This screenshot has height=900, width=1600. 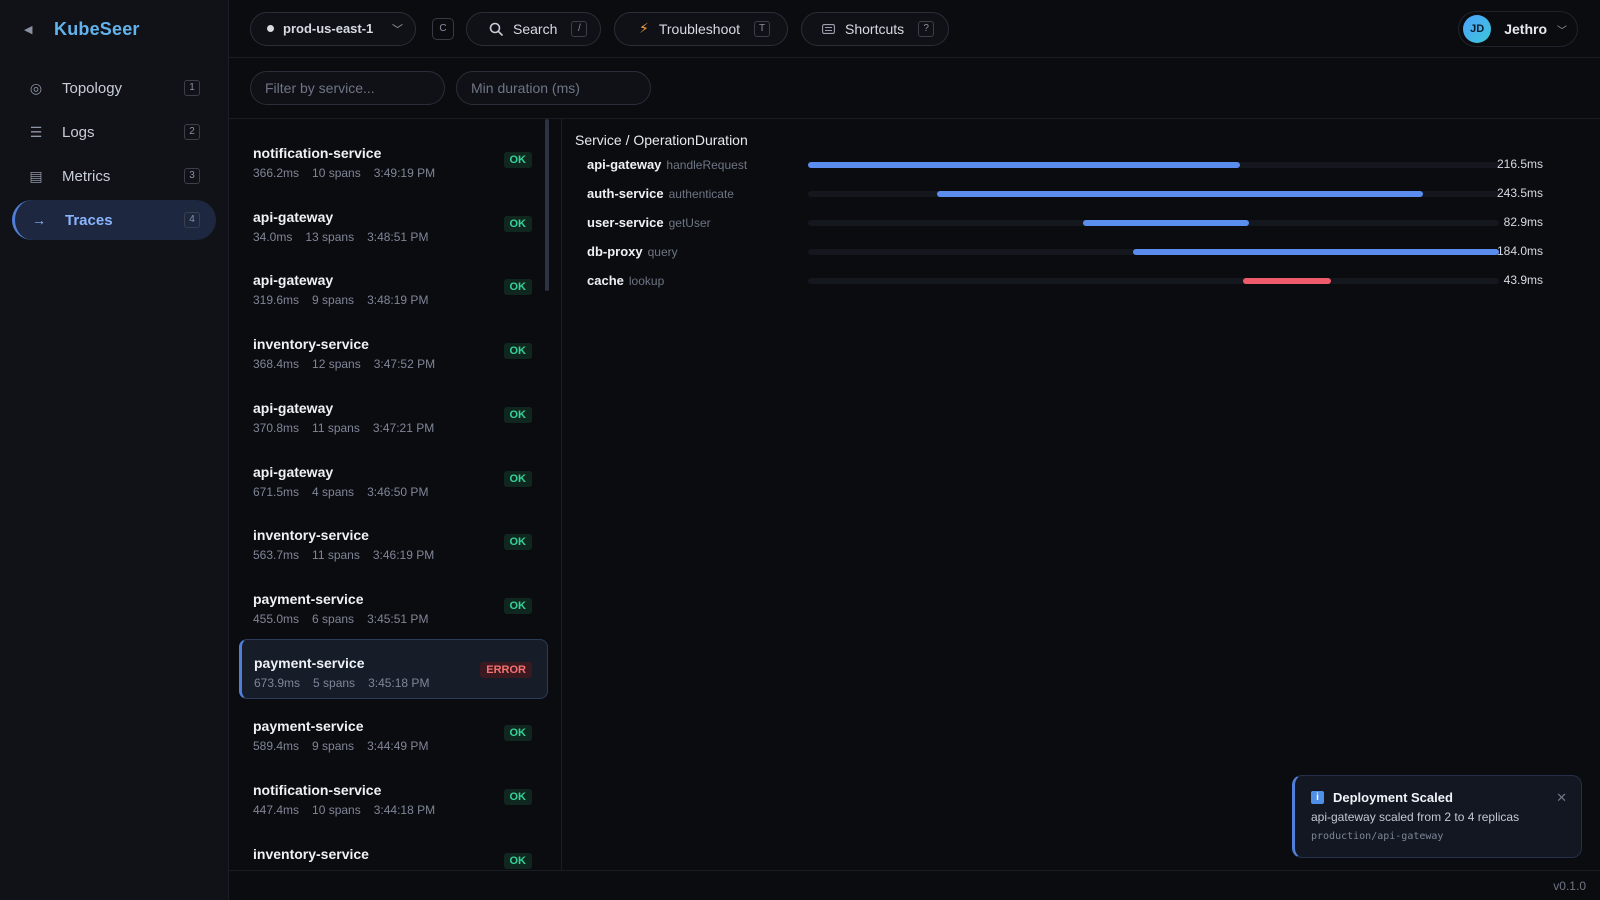 I want to click on span-duration: 243.5ms, so click(x=1519, y=193).